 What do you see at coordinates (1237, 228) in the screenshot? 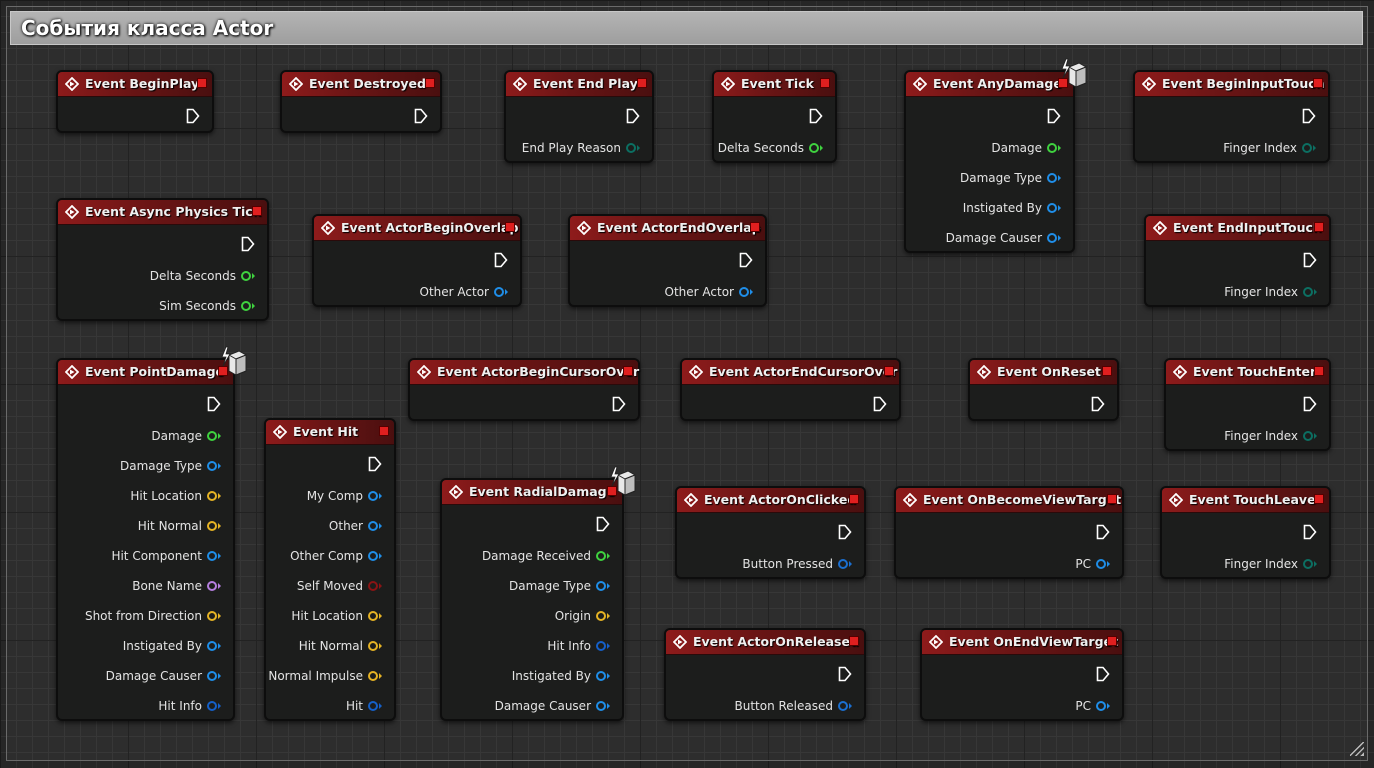
I see `node-header: Event EndInputTouch` at bounding box center [1237, 228].